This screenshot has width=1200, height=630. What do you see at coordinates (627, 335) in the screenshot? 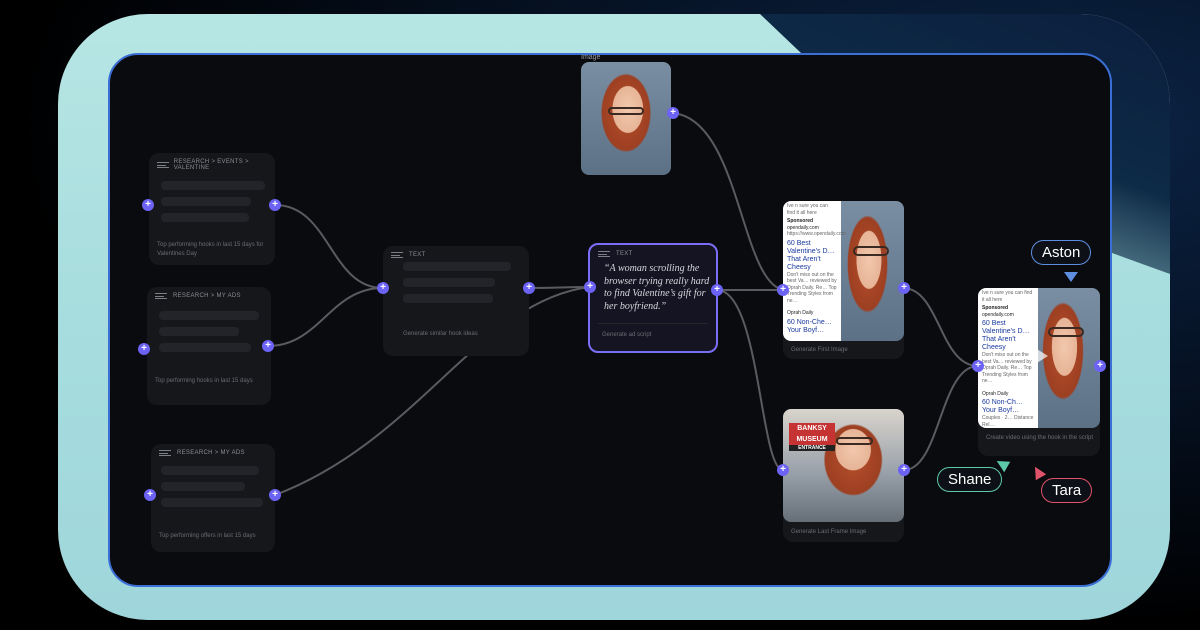
I see `node-caption: Generate ad script` at bounding box center [627, 335].